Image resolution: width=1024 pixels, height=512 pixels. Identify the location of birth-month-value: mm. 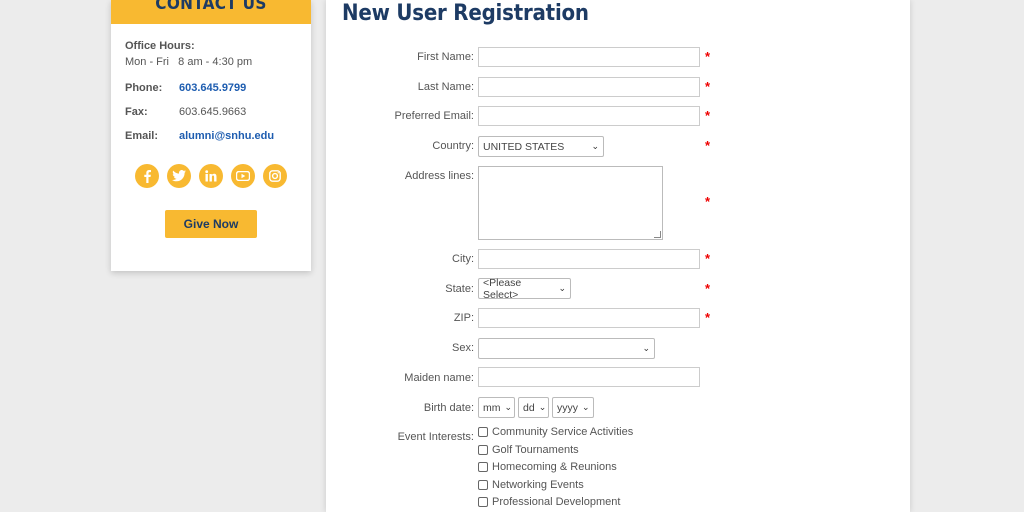
(492, 407).